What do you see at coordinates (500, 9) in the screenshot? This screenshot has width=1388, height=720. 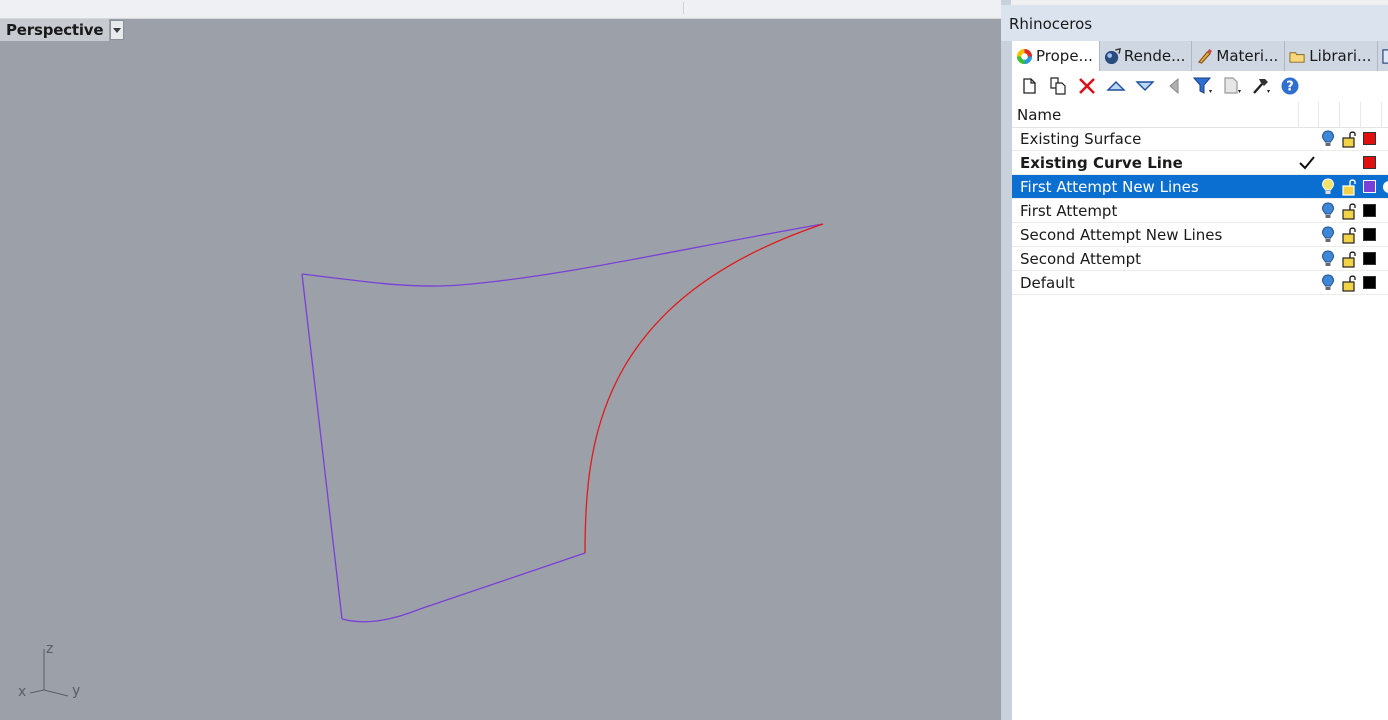 I see `top-strip` at bounding box center [500, 9].